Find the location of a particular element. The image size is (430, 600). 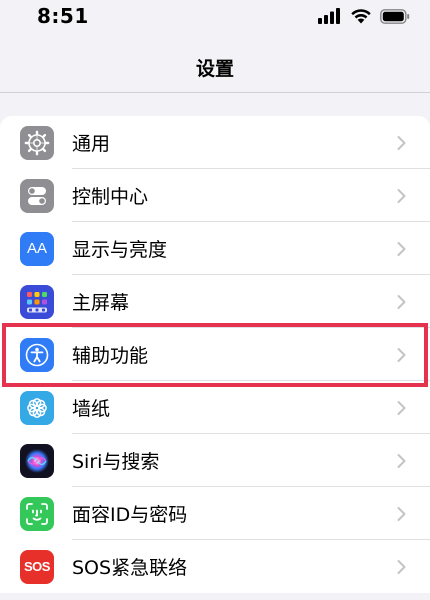

gear-icon is located at coordinates (37, 142).